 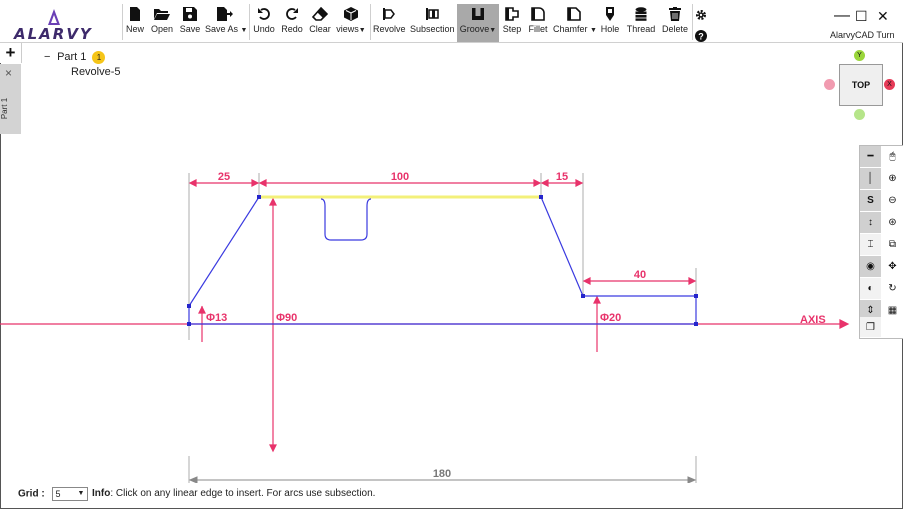 What do you see at coordinates (889, 84) in the screenshot?
I see `view-x-axis-dot: X` at bounding box center [889, 84].